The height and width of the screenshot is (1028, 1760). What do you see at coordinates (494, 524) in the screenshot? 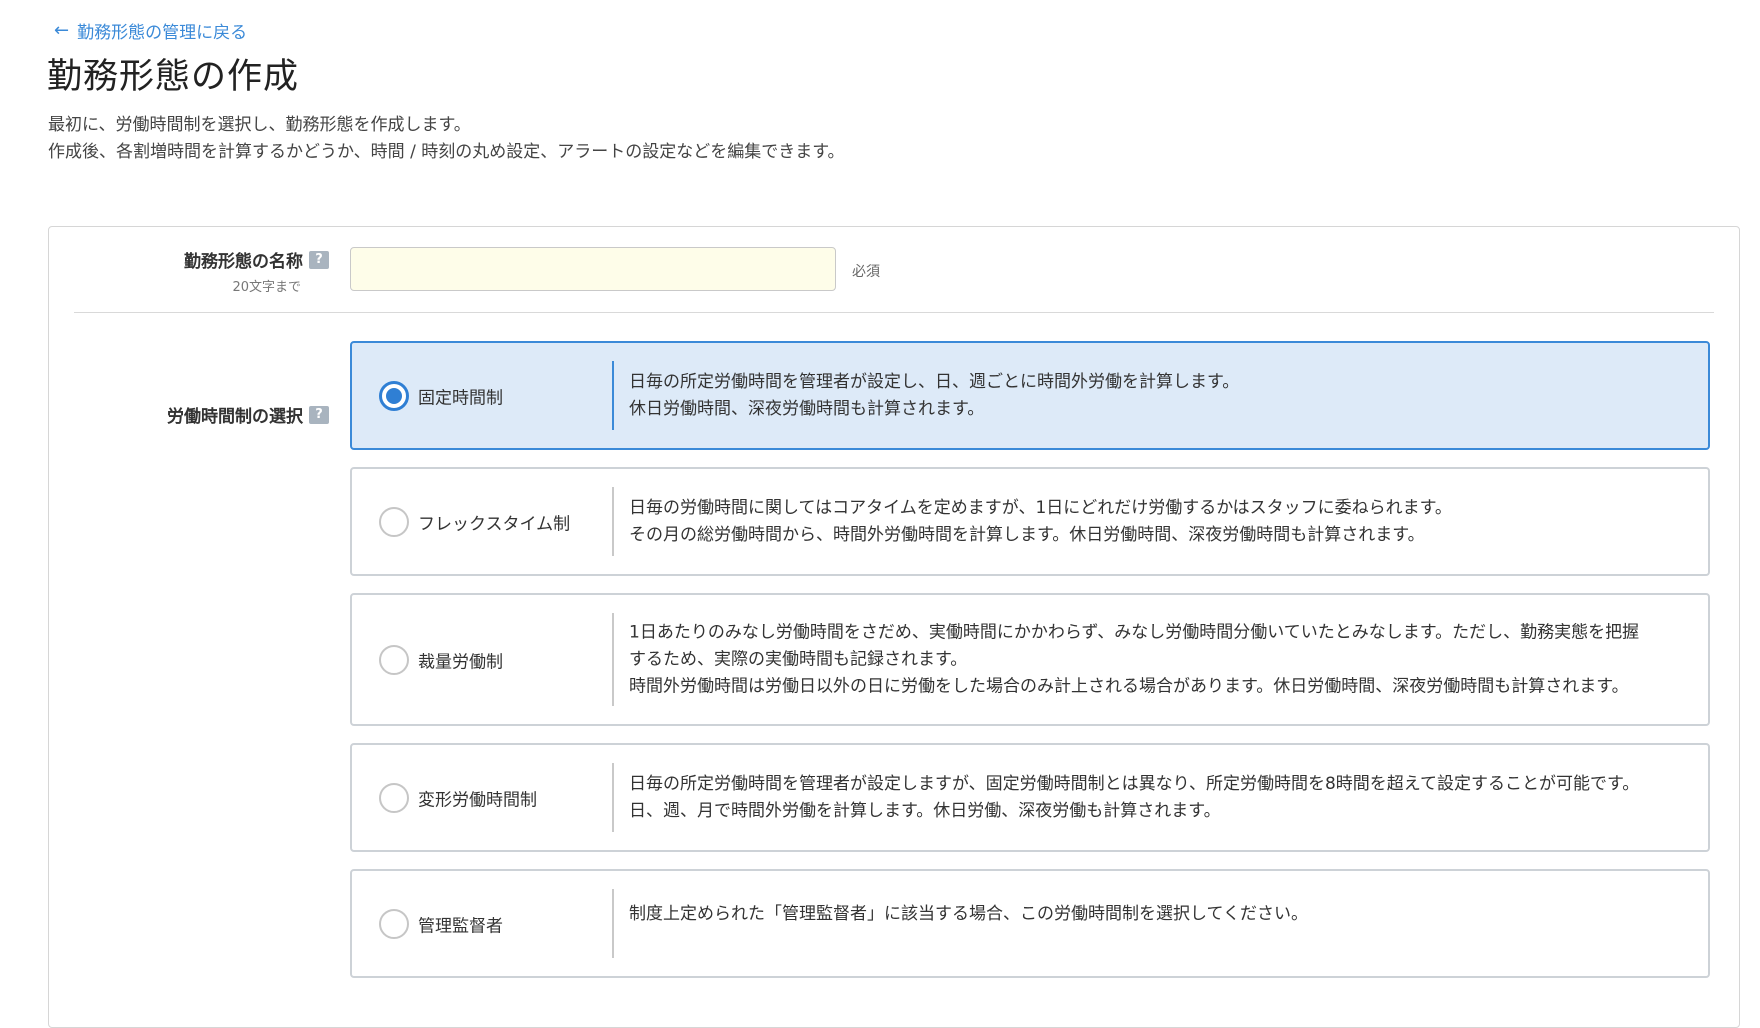
I see `option-label: フレックスタイム制` at bounding box center [494, 524].